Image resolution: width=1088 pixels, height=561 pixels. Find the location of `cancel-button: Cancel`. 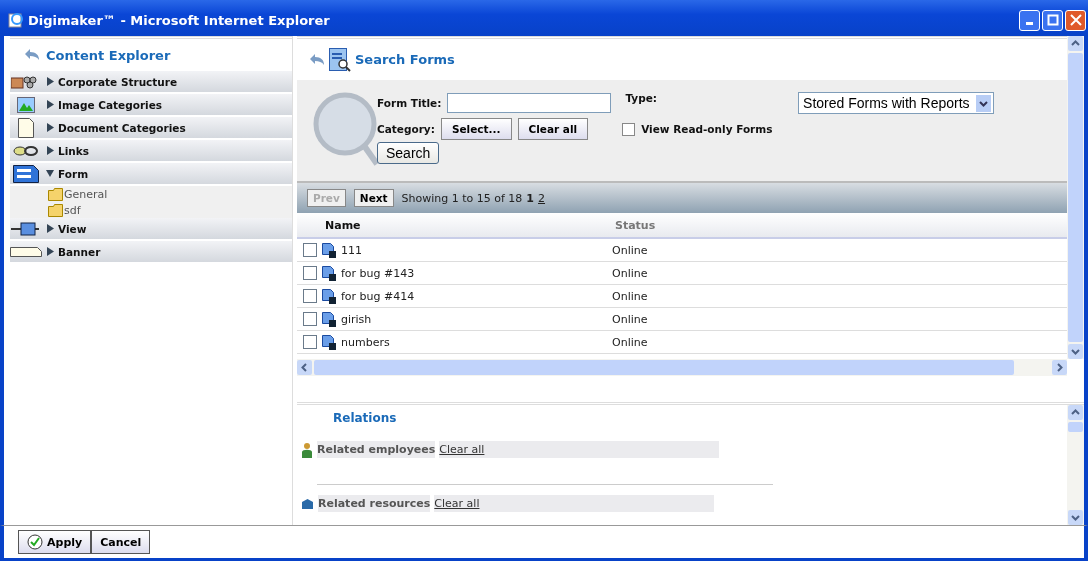

cancel-button: Cancel is located at coordinates (121, 542).